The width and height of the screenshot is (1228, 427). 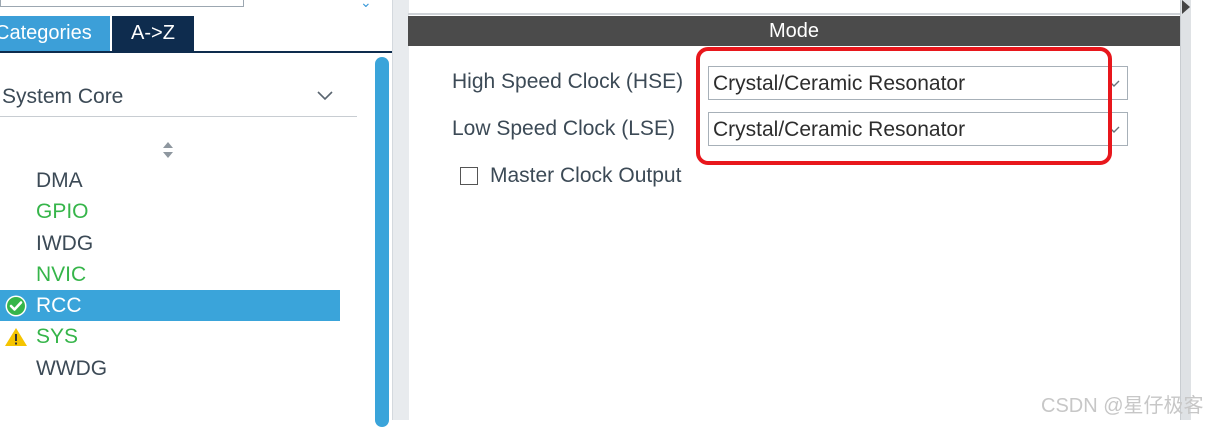 I want to click on list-item-label: WWDG, so click(x=72, y=368).